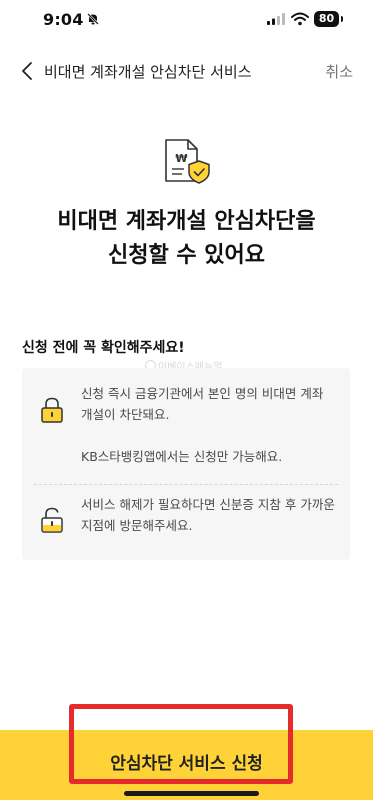 The width and height of the screenshot is (373, 800). I want to click on apply-button-label: 안심차단 서비스 신청, so click(186, 764).